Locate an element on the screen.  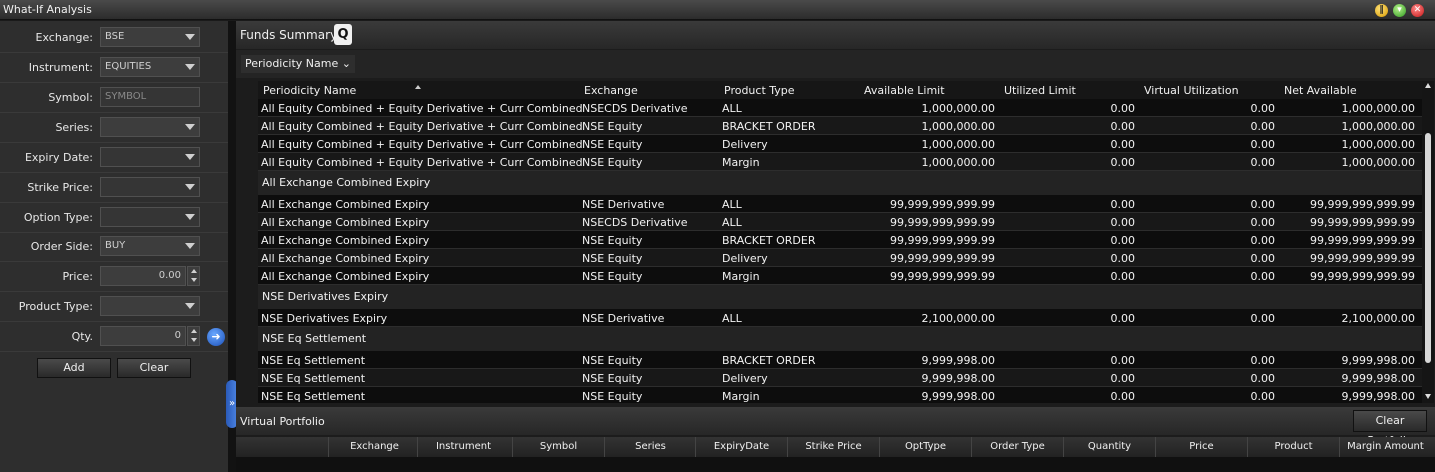
portfolio-column-header: Product is located at coordinates (1293, 447).